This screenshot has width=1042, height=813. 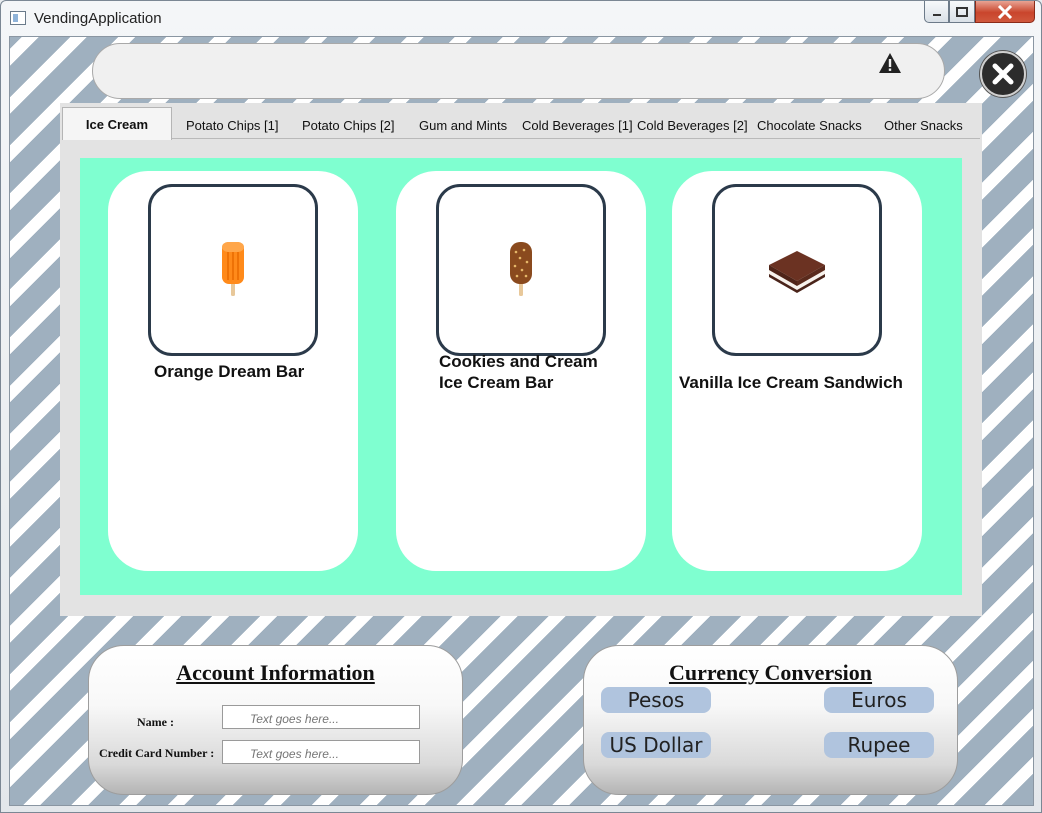 What do you see at coordinates (155, 722) in the screenshot?
I see `name-label: Name :` at bounding box center [155, 722].